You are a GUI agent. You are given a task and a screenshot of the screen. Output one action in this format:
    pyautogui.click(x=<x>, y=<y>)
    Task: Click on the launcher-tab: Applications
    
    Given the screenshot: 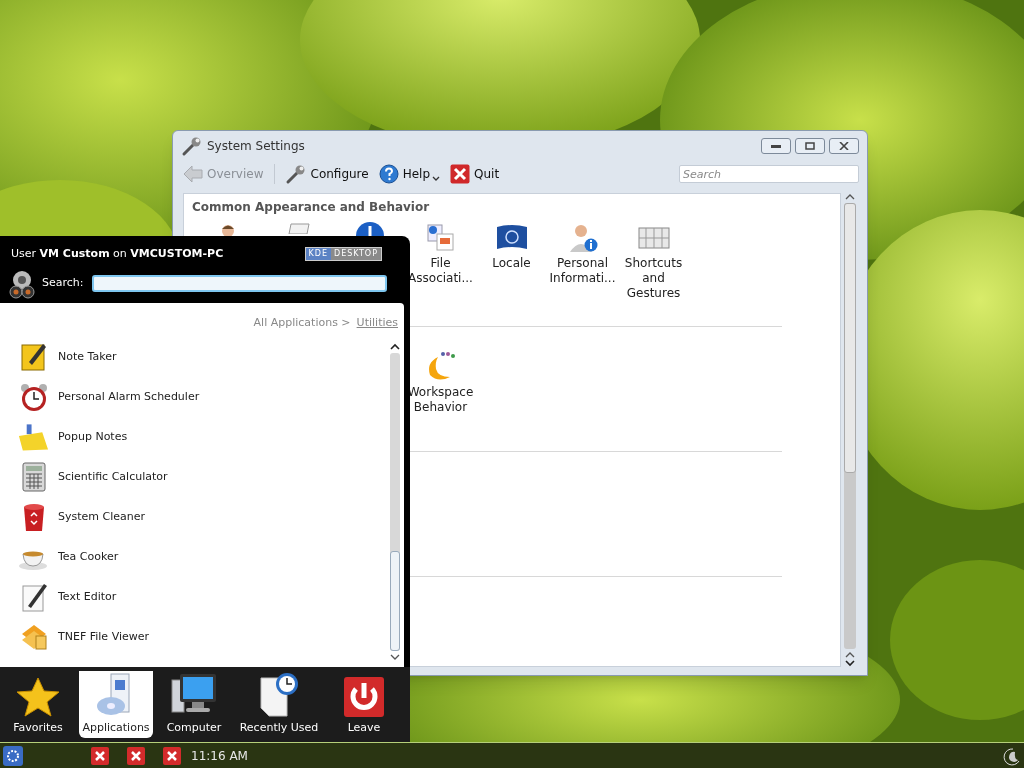 What is the action you would take?
    pyautogui.click(x=116, y=704)
    